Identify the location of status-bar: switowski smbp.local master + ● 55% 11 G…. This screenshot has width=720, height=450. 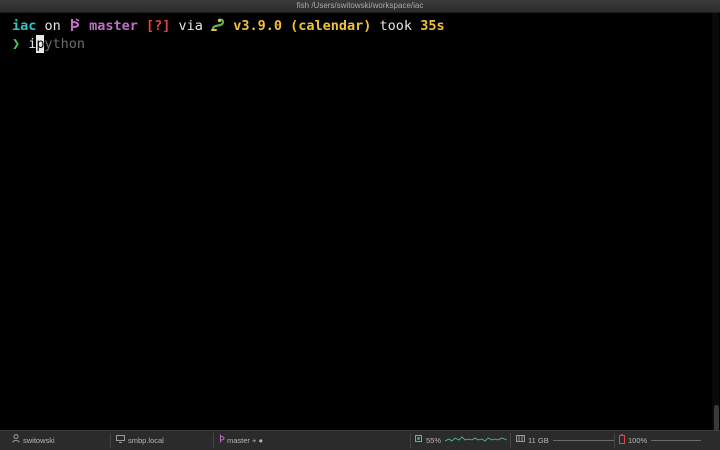
(360, 440).